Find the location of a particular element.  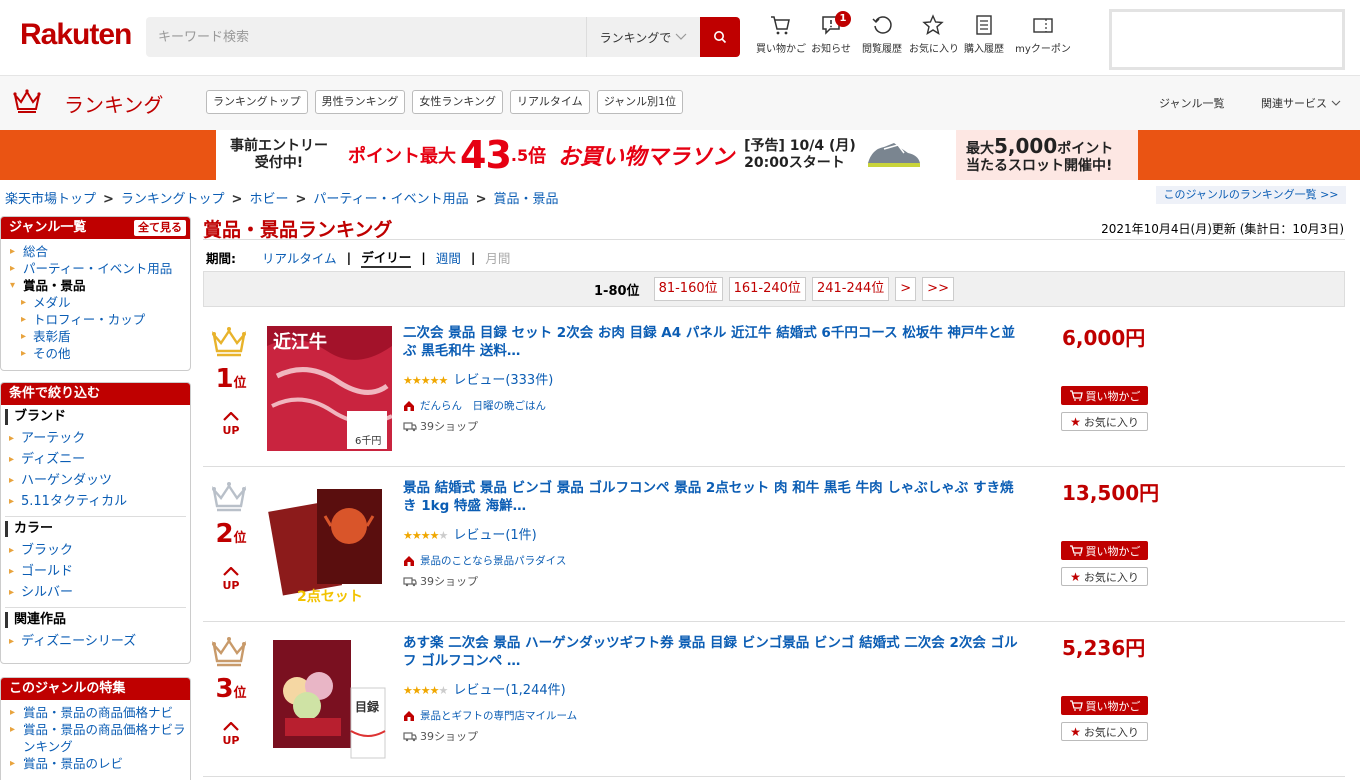

filter-group-related-works: 関連作品 ディズニーシリーズ is located at coordinates (95, 634).